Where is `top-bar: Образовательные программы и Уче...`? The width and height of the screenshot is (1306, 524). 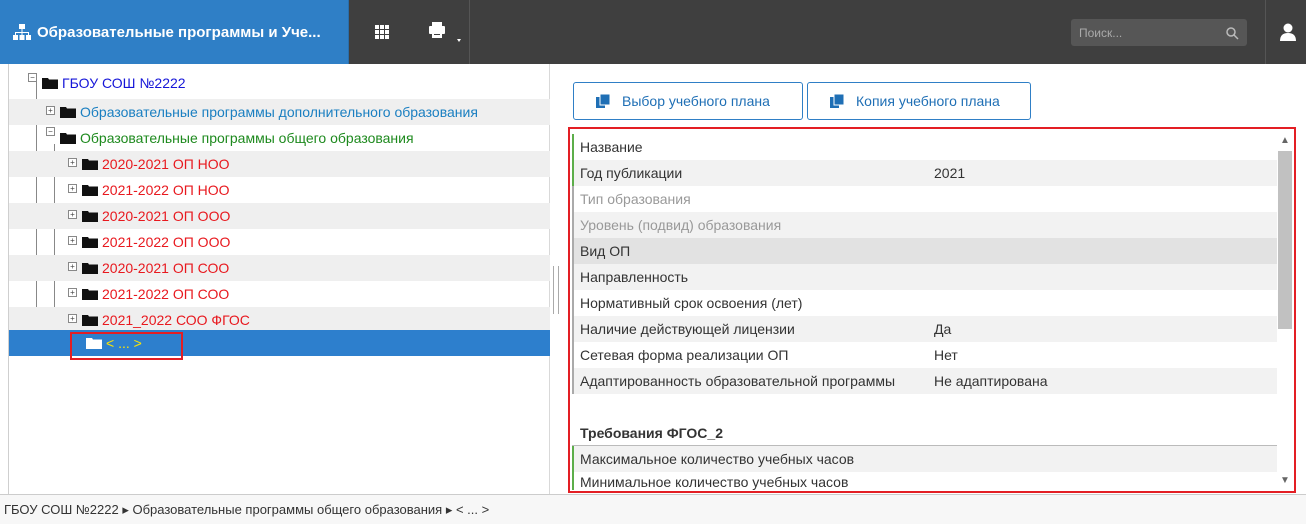 top-bar: Образовательные программы и Уче... is located at coordinates (653, 32).